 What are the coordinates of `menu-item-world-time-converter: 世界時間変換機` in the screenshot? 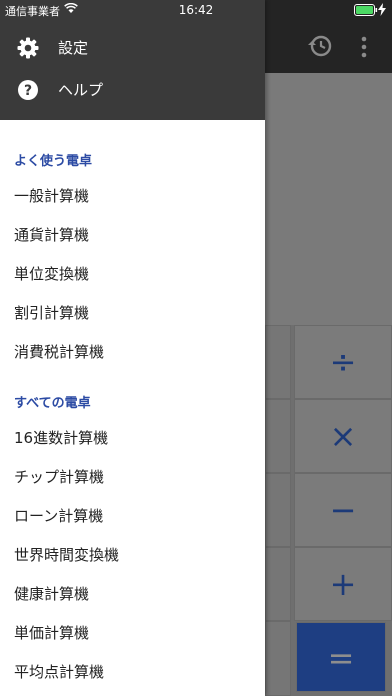 It's located at (132, 554).